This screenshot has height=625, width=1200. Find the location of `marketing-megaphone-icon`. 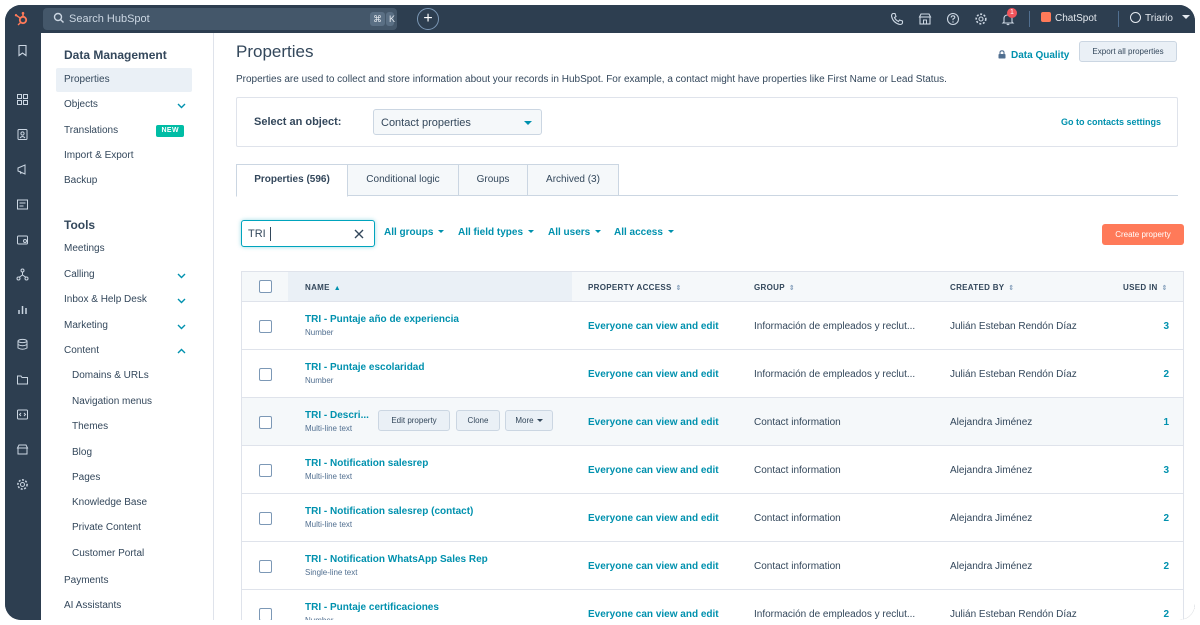

marketing-megaphone-icon is located at coordinates (22, 169).